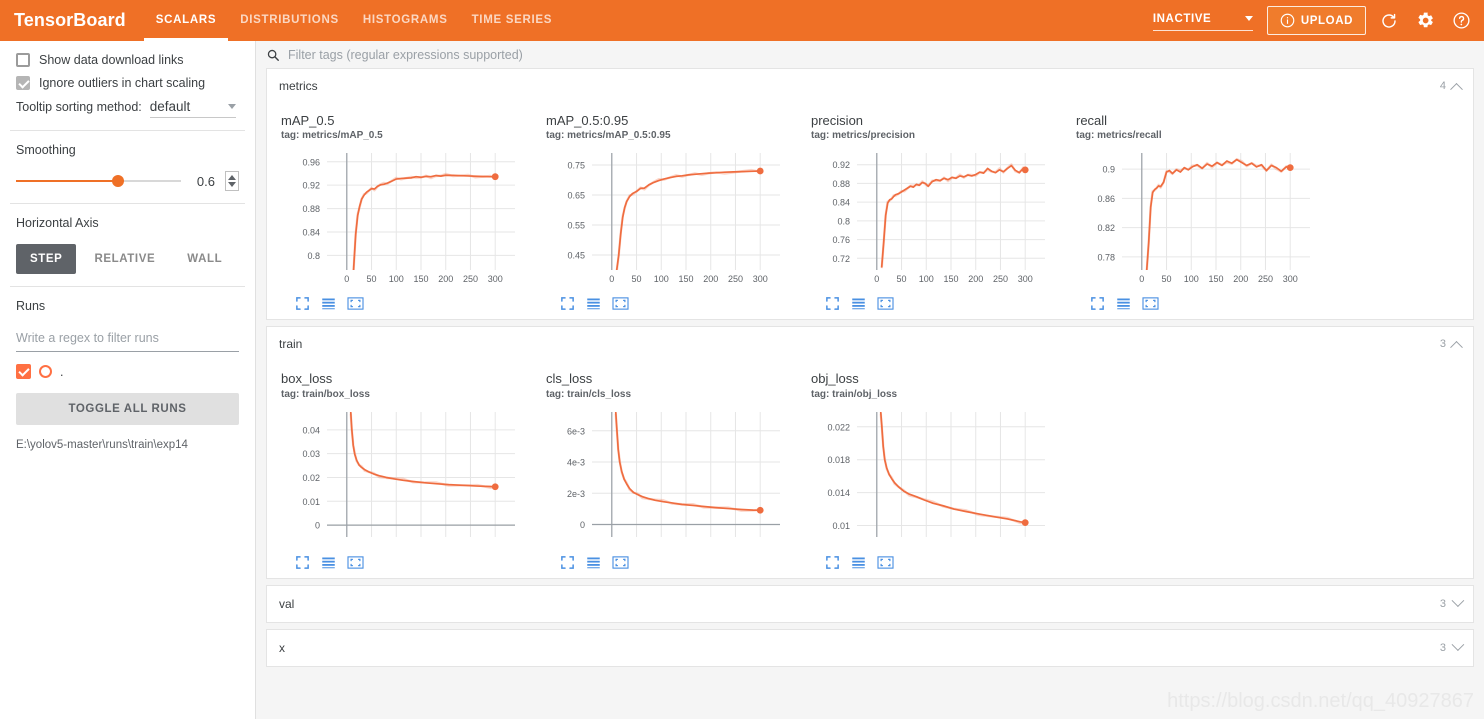 This screenshot has width=1484, height=719. What do you see at coordinates (98, 181) in the screenshot?
I see `smoothing-slider` at bounding box center [98, 181].